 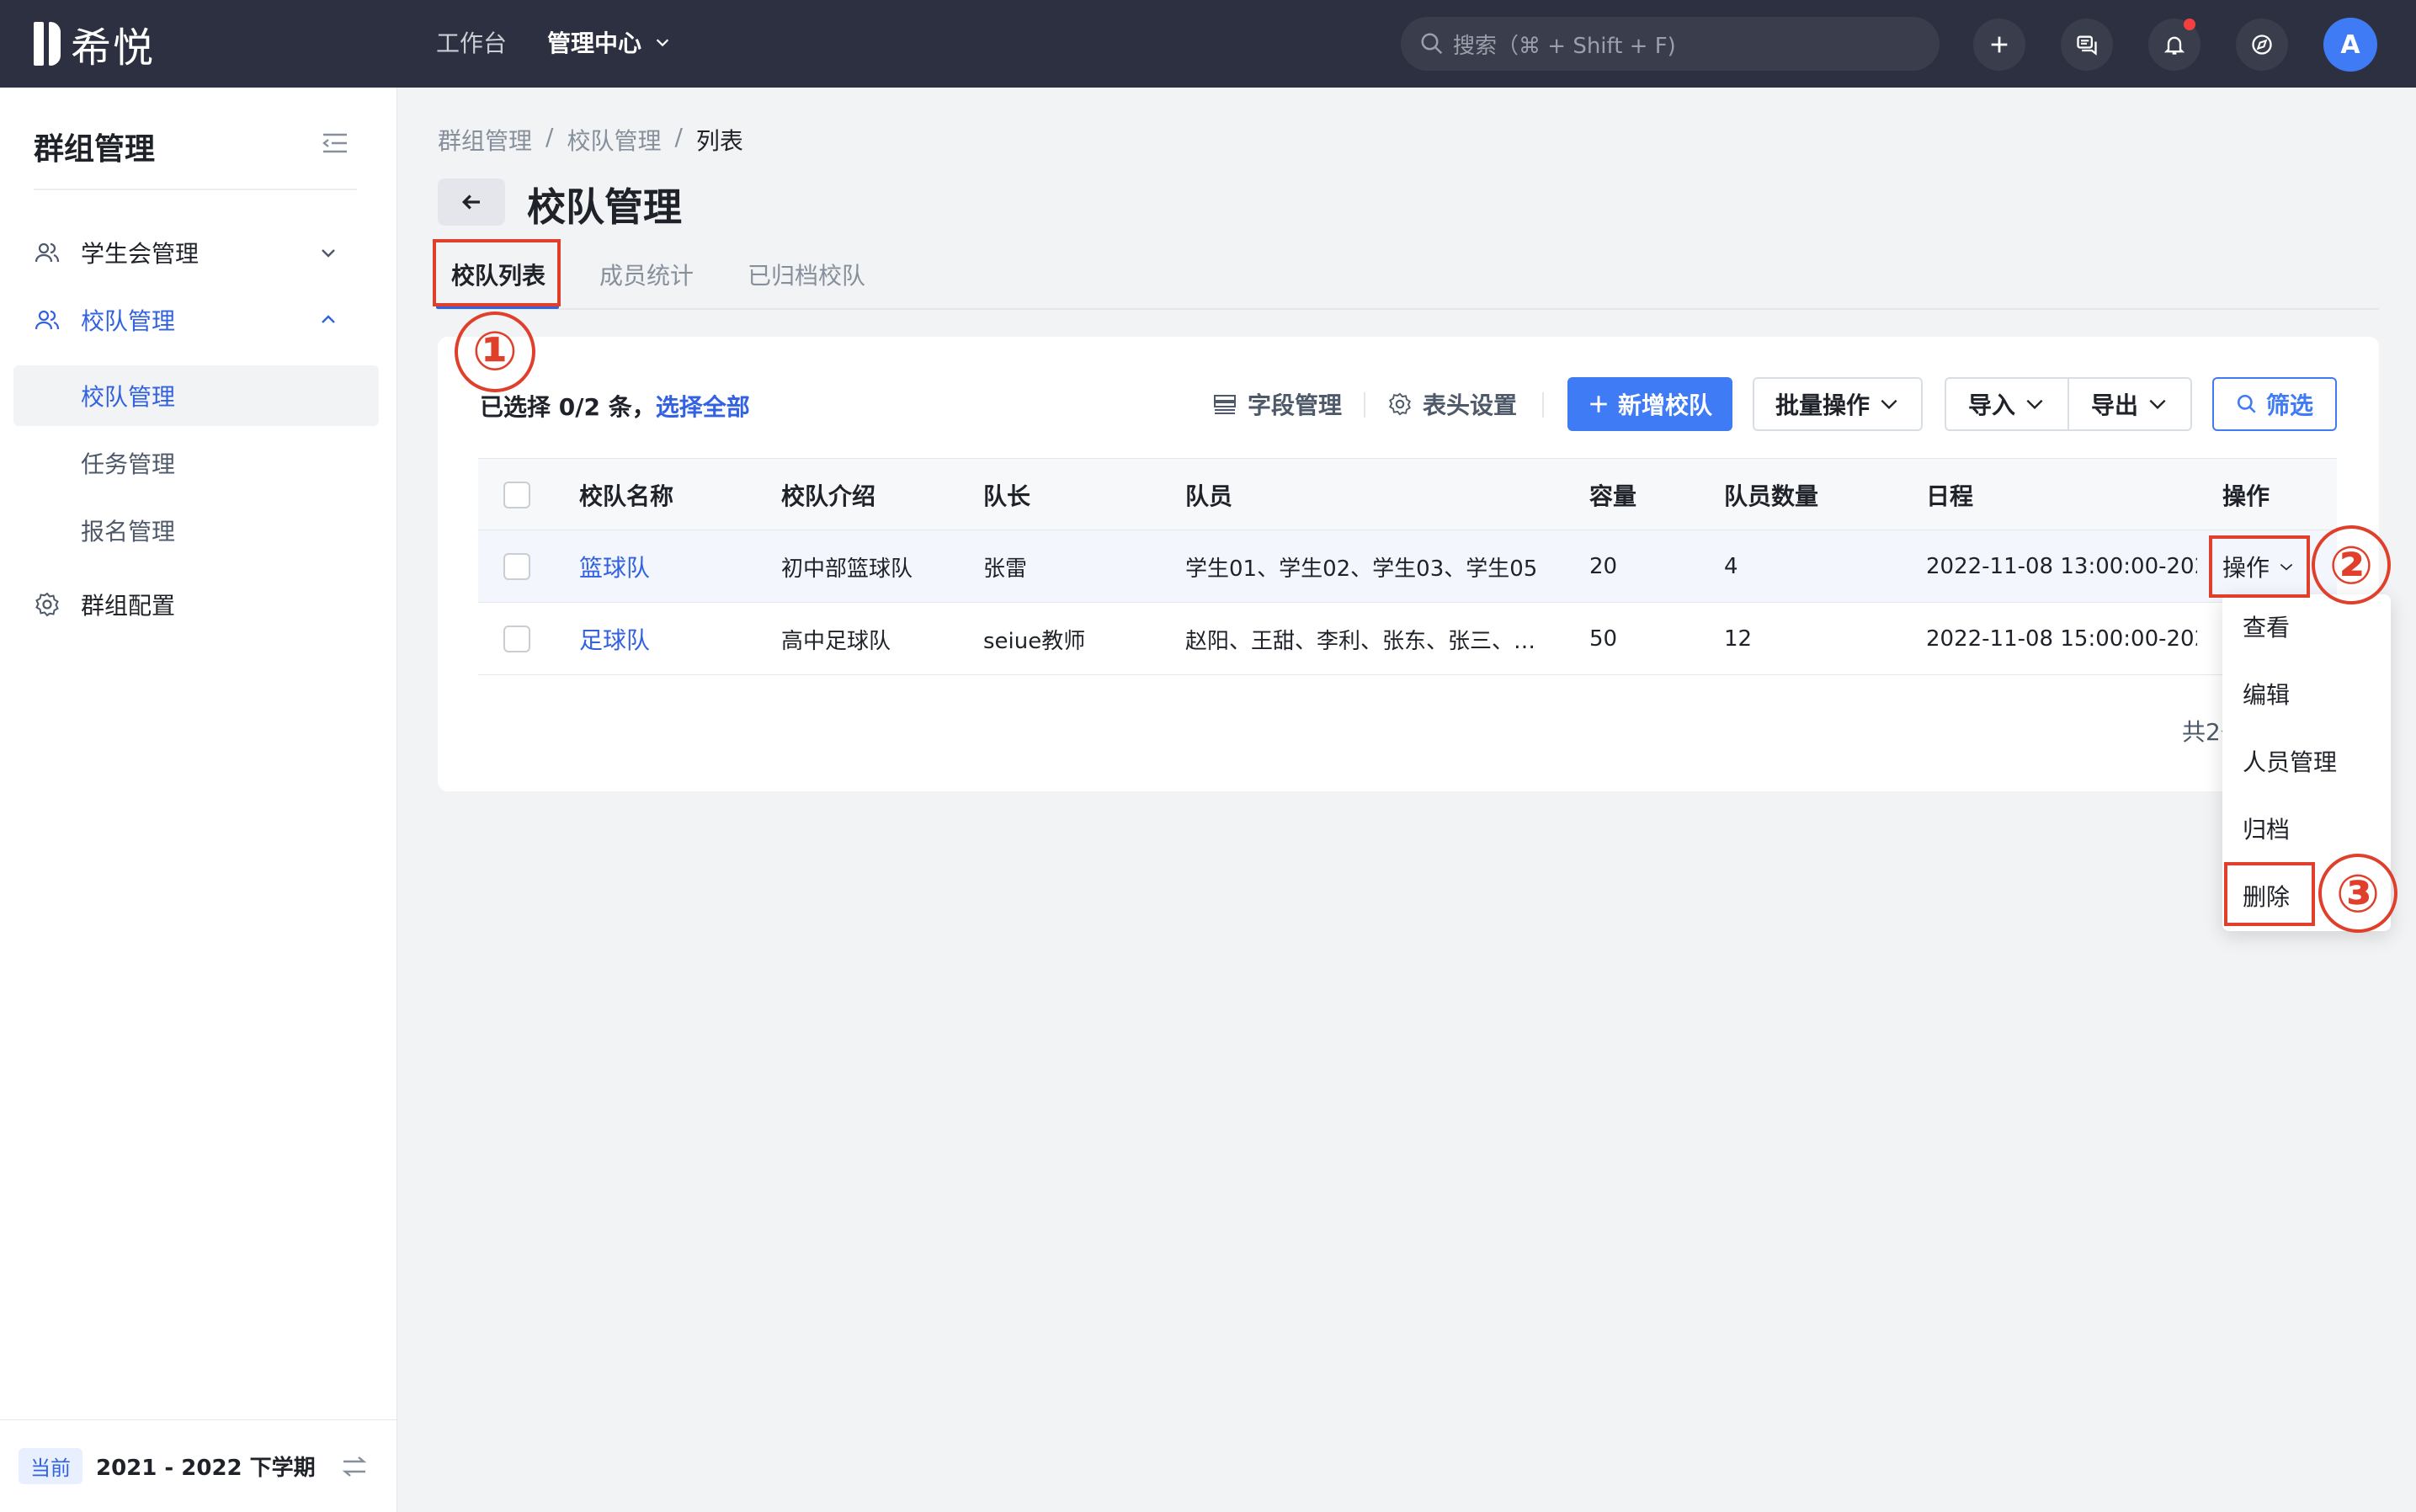 I want to click on column-header: 容量, so click(x=1612, y=495).